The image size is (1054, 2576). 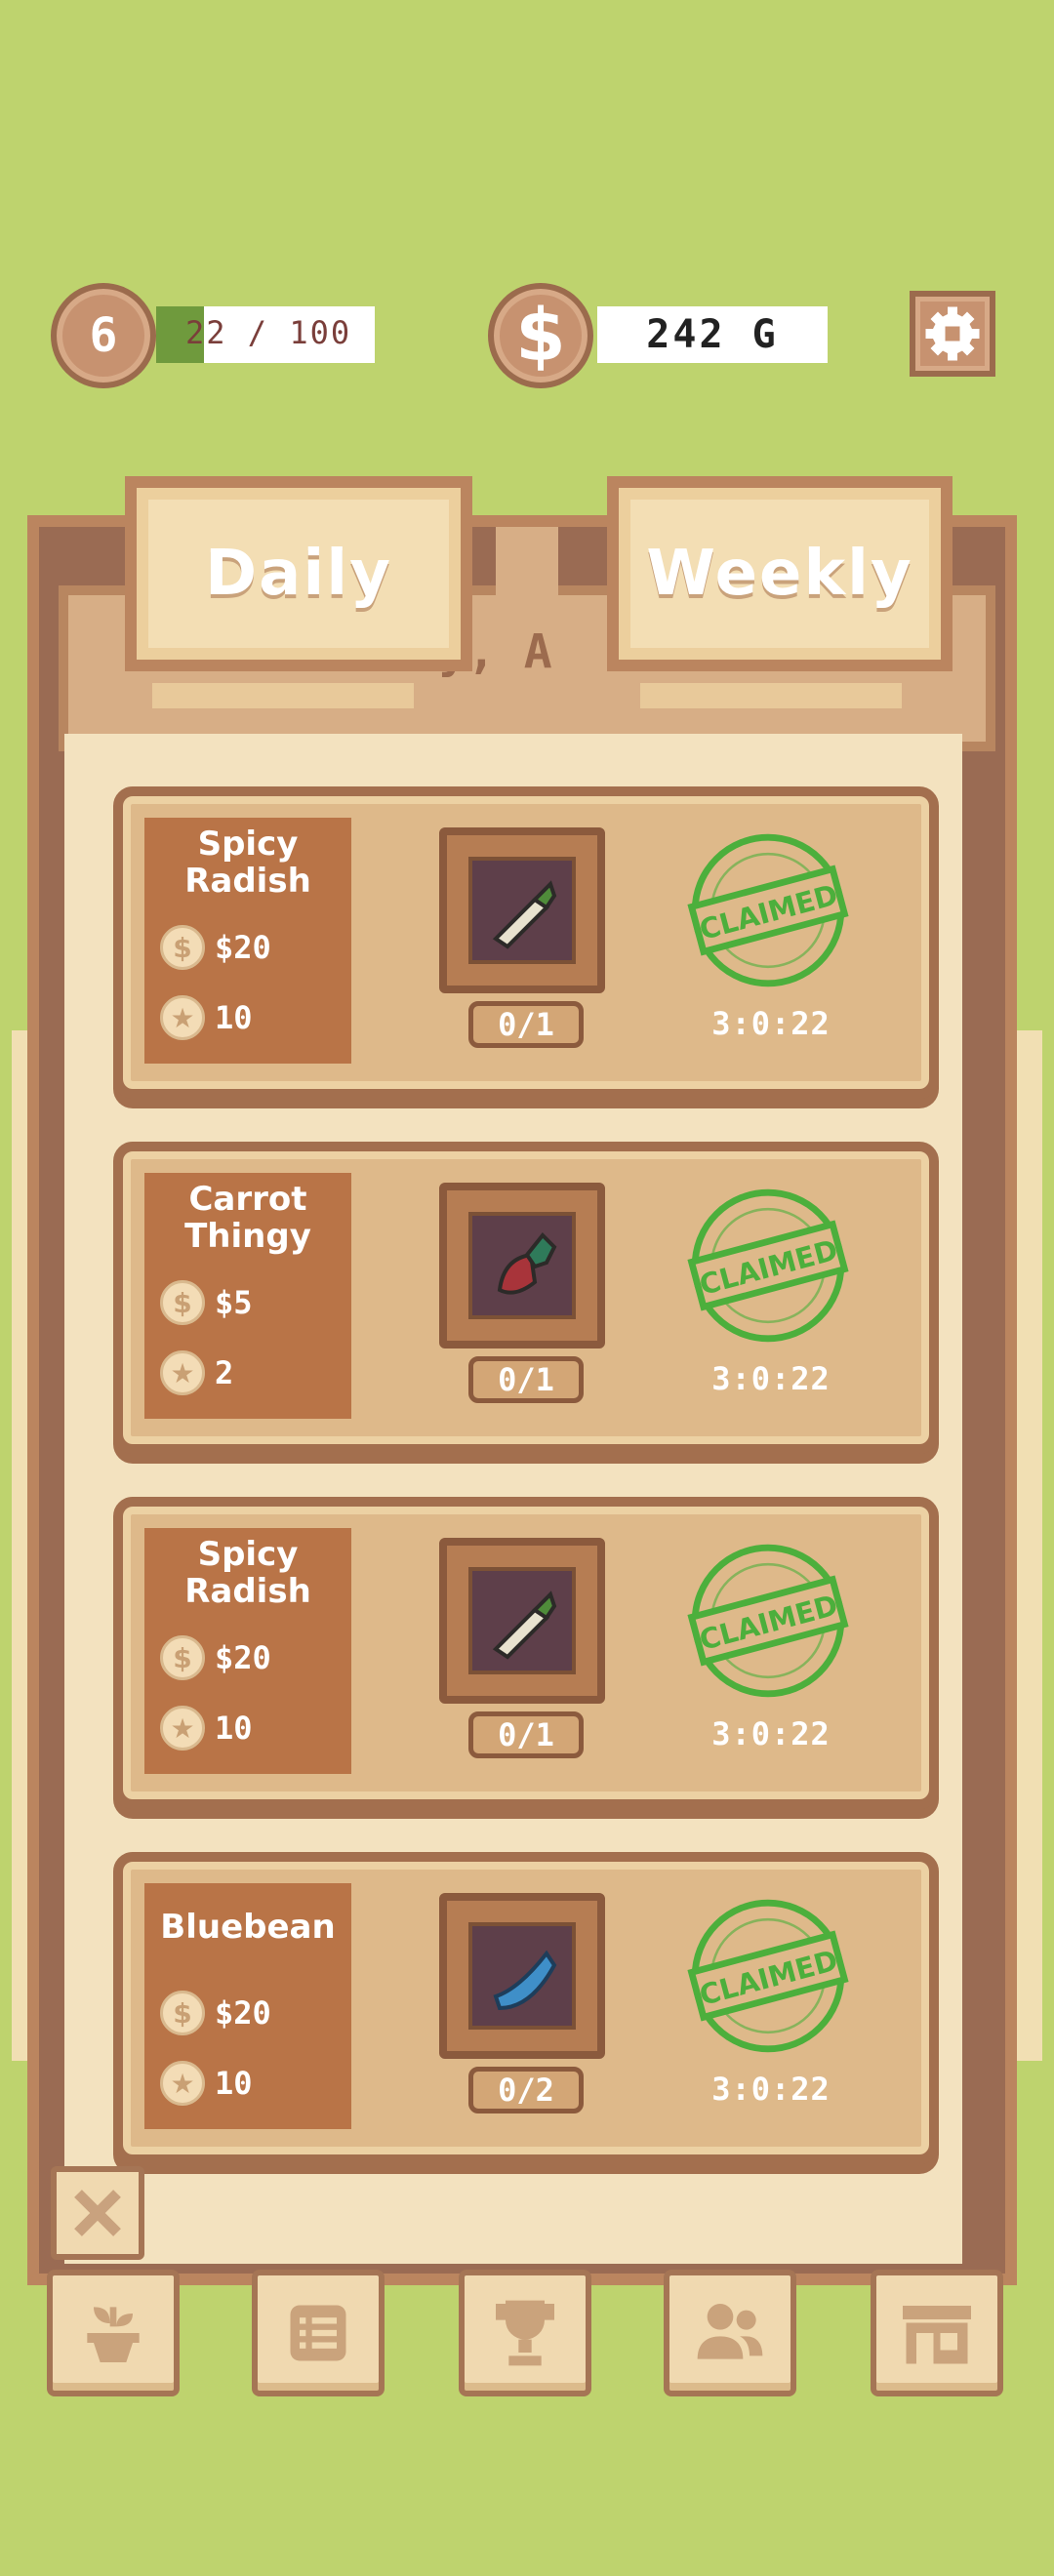 I want to click on plant-icon, so click(x=113, y=2334).